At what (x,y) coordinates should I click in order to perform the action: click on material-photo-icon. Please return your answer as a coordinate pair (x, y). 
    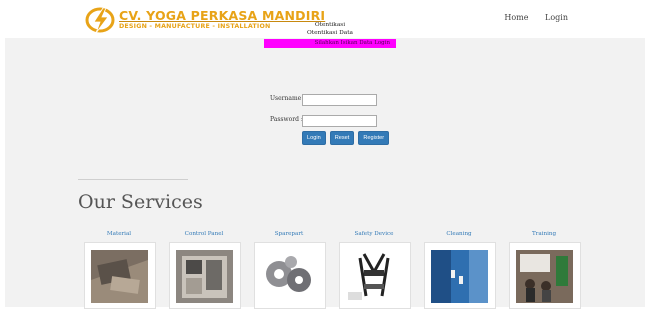
    Looking at the image, I should click on (119, 276).